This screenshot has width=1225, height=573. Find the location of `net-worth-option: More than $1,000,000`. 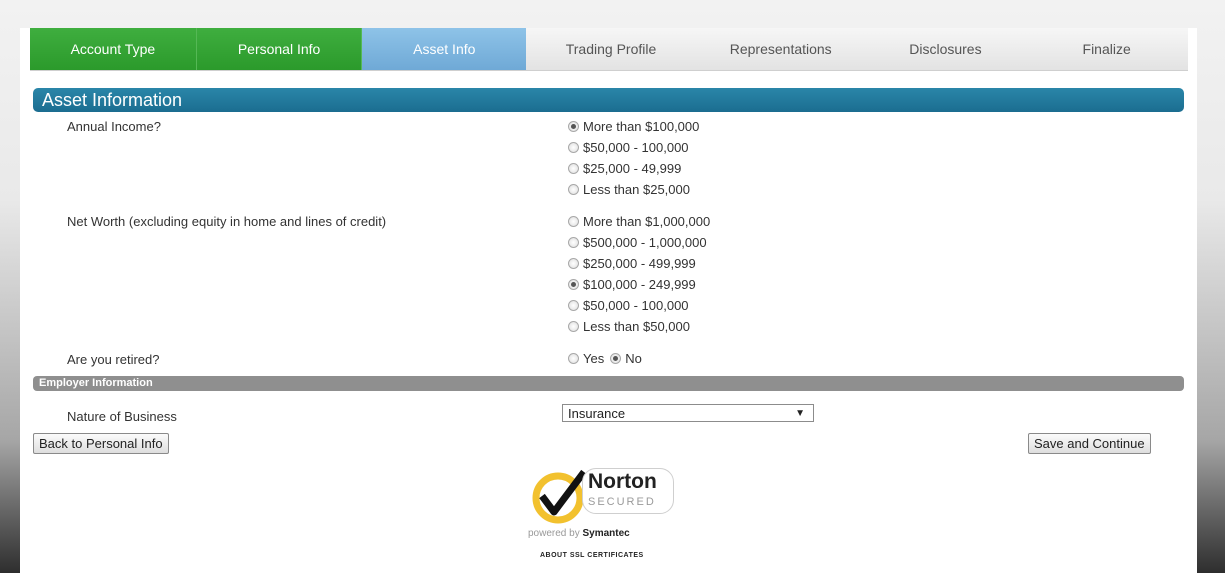

net-worth-option: More than $1,000,000 is located at coordinates (639, 221).